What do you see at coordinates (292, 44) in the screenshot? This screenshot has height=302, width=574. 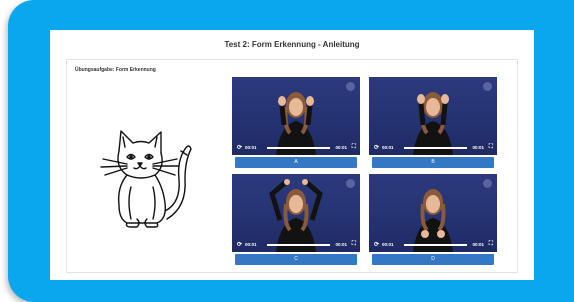 I see `page-title: Test 2: Form Erkennung - Anleitung` at bounding box center [292, 44].